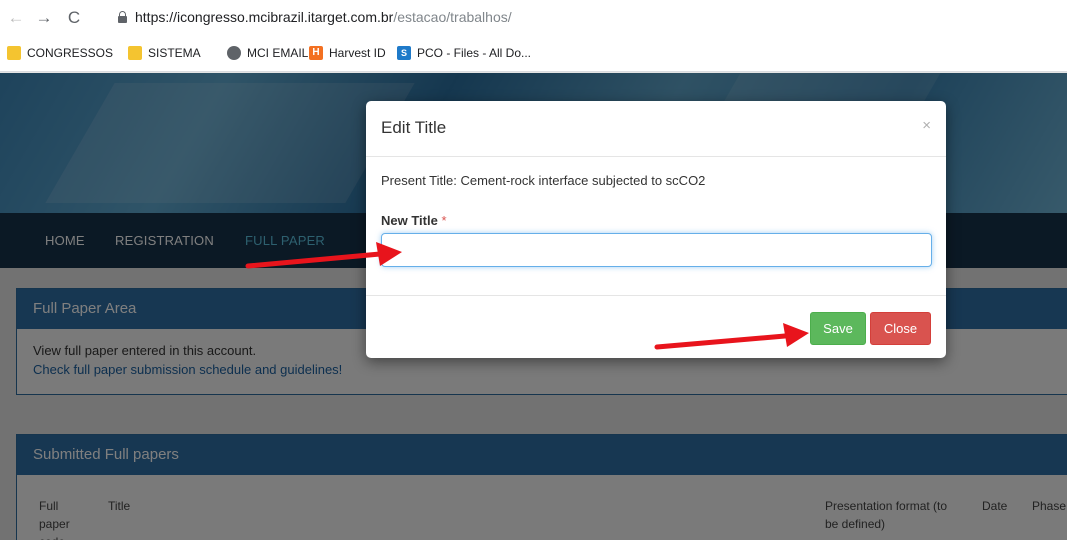 This screenshot has height=540, width=1067. I want to click on reload-icon: C, so click(74, 18).